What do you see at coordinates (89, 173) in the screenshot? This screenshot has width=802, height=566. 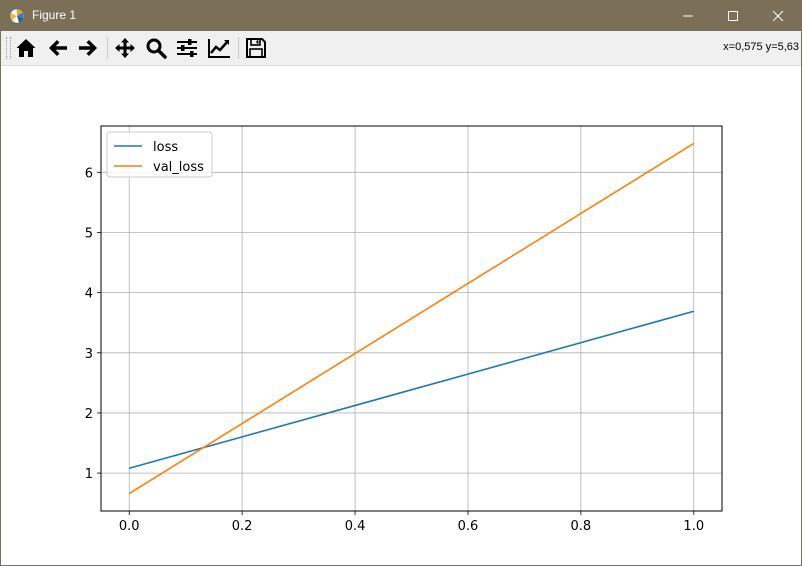 I see `y-tick-label: 6` at bounding box center [89, 173].